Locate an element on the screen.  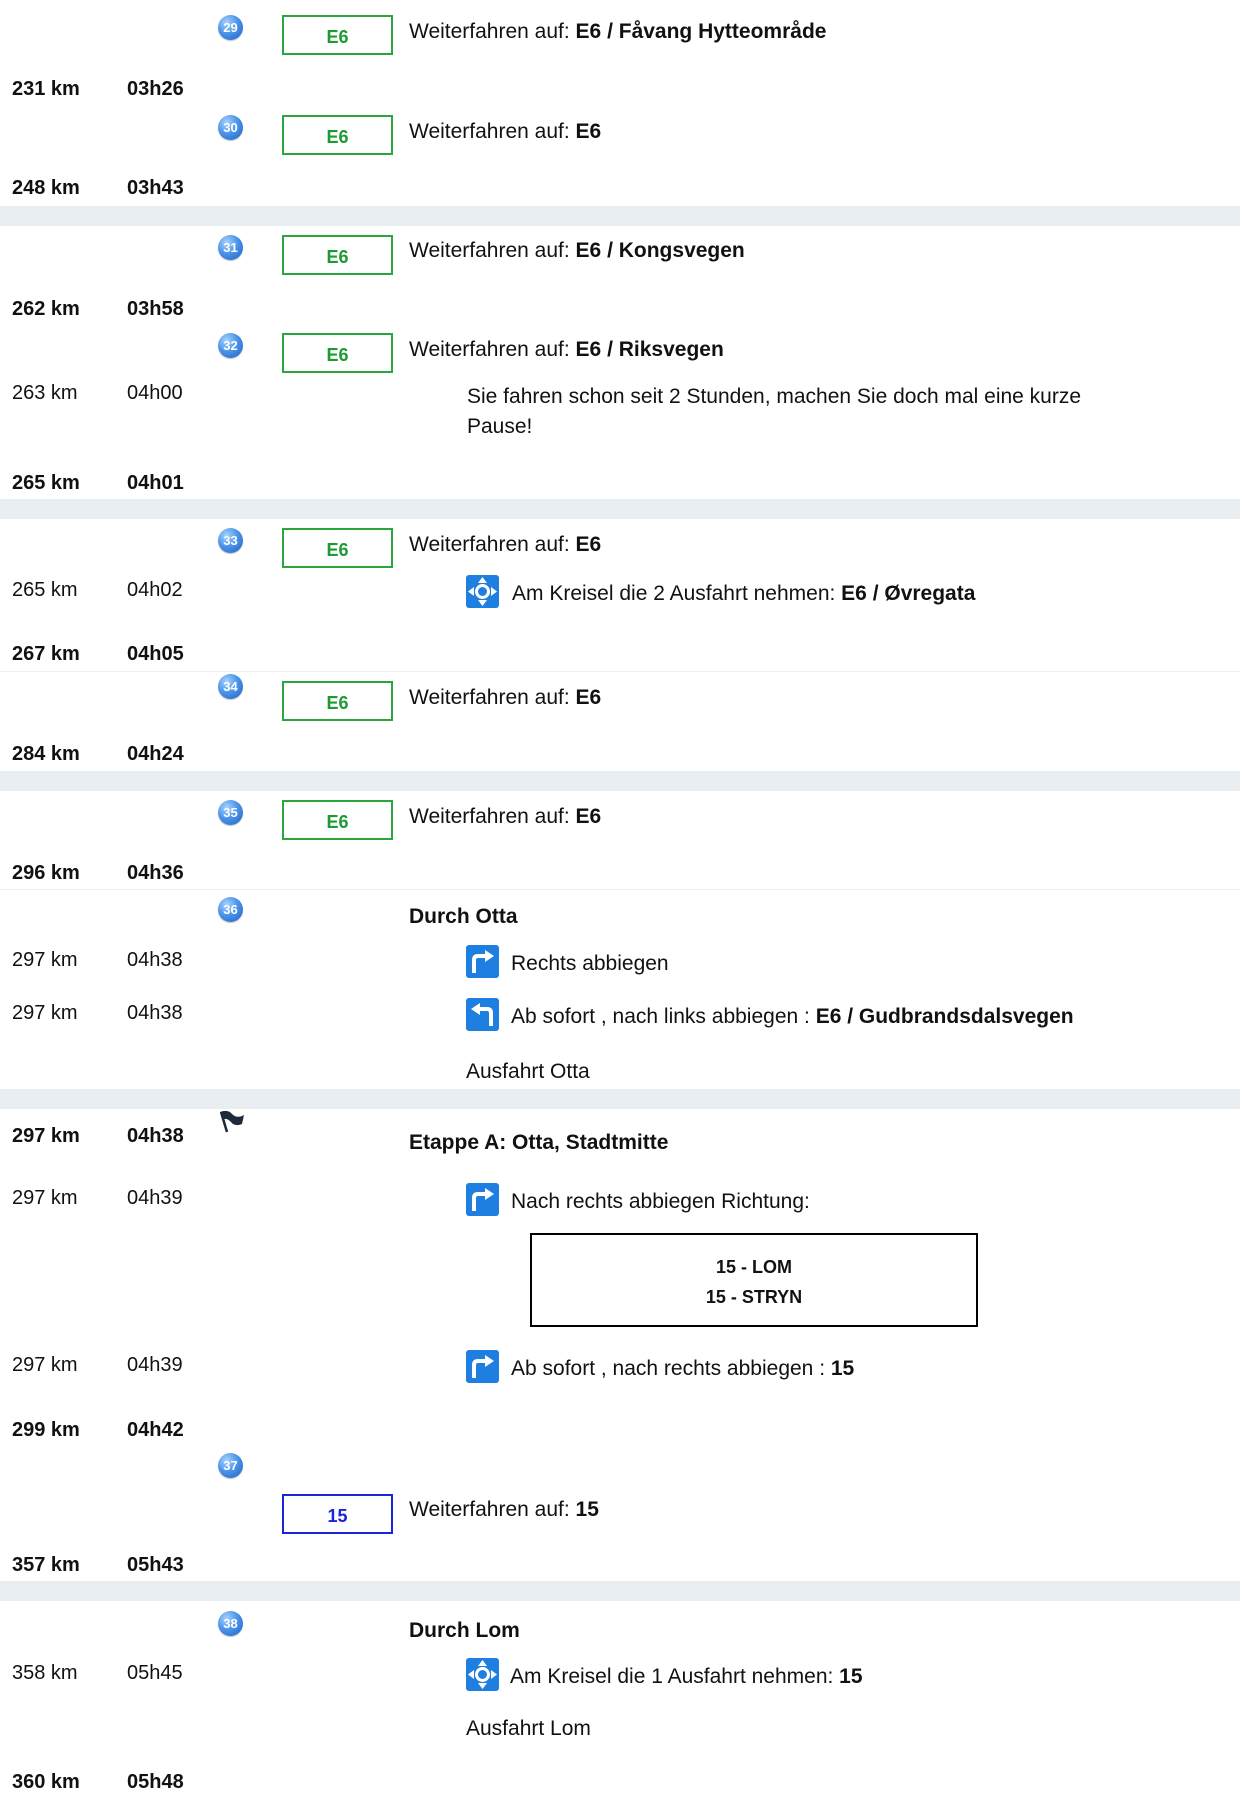
step-number-badge: 31 is located at coordinates (230, 247).